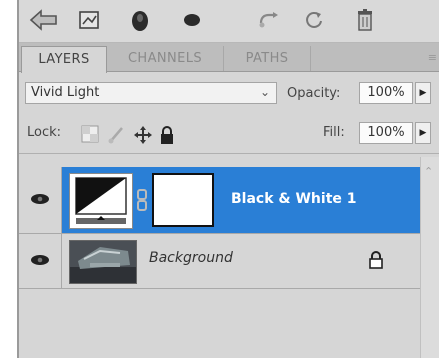  What do you see at coordinates (334, 132) in the screenshot?
I see `fill-label: Fill:` at bounding box center [334, 132].